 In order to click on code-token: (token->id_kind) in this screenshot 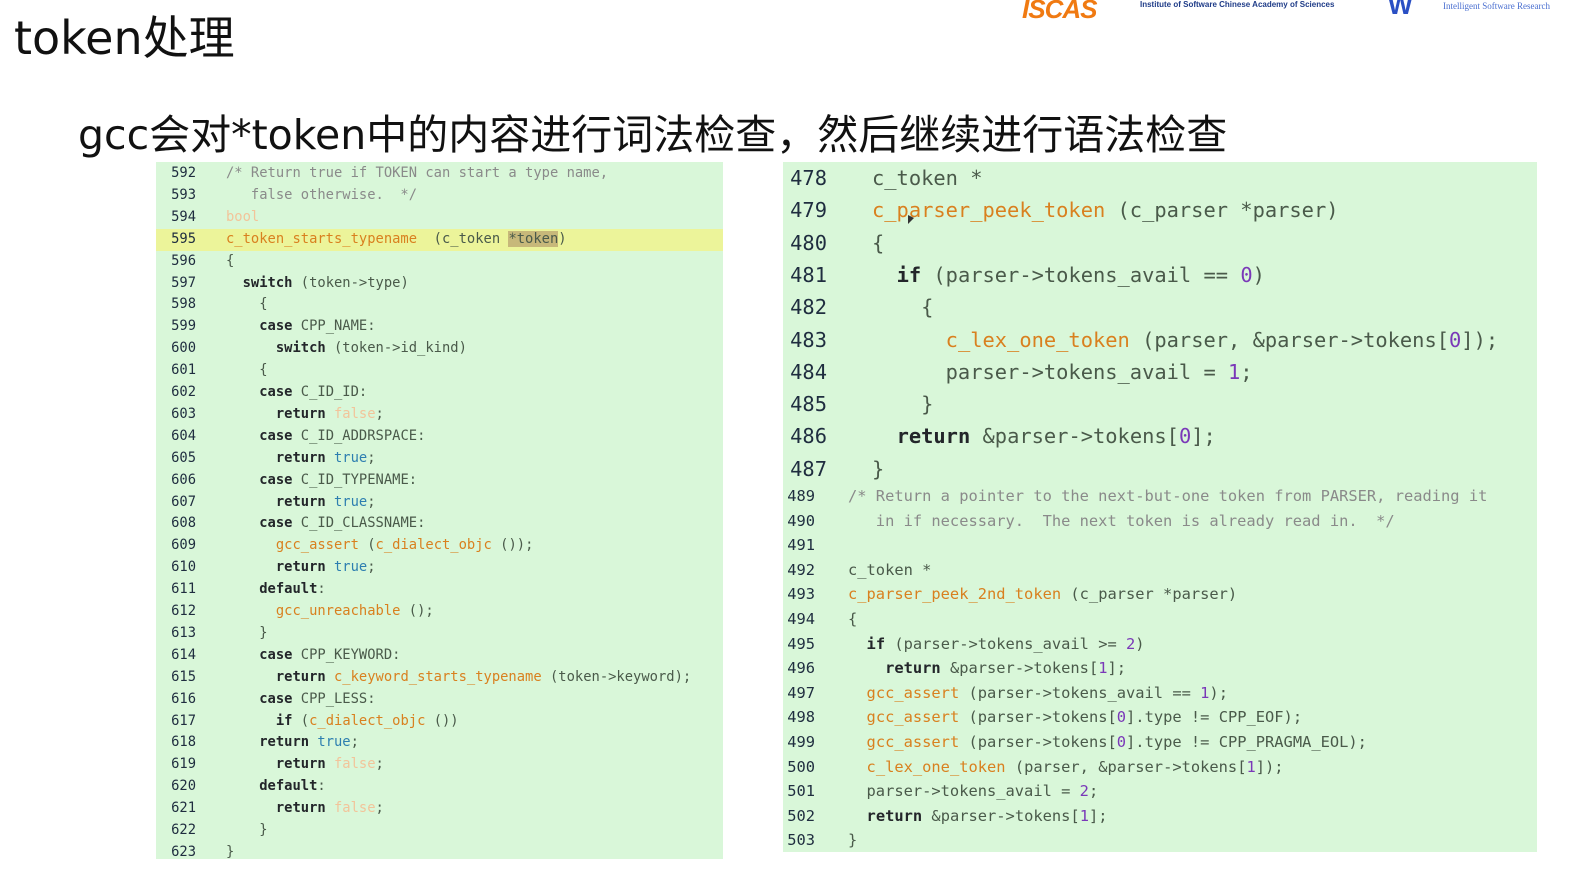, I will do `click(396, 348)`.